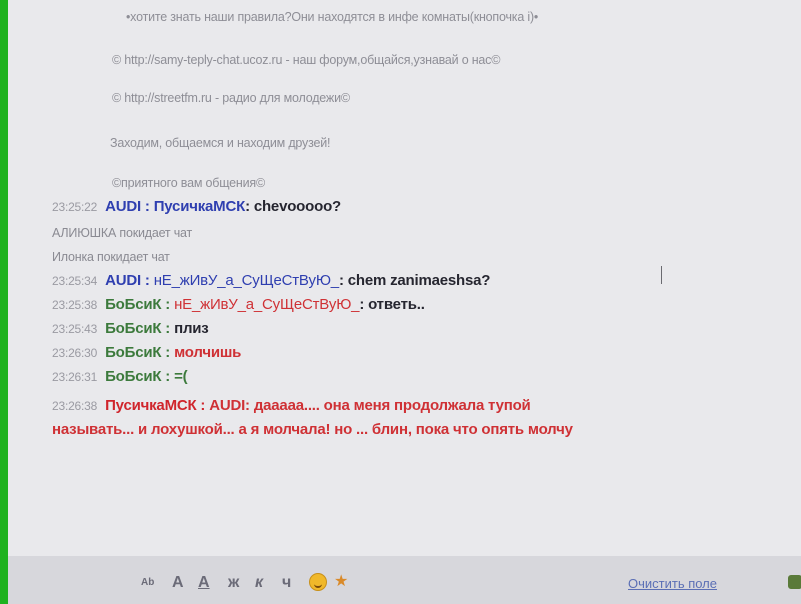 The image size is (801, 604). I want to click on system-text: АЛИЮШКА покидает чат, so click(122, 233).